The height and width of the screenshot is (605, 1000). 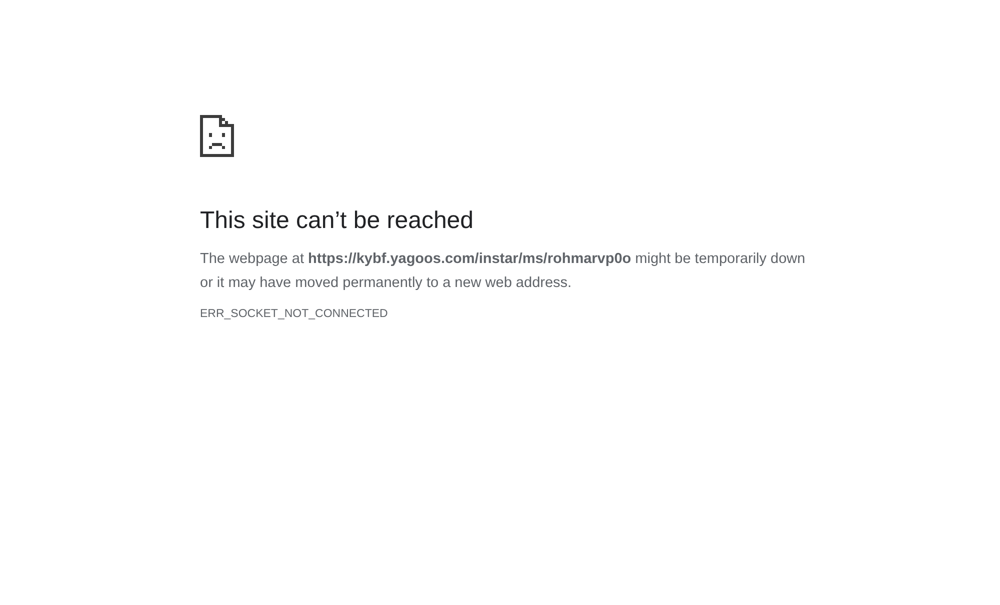 What do you see at coordinates (217, 136) in the screenshot?
I see `sad-page-icon` at bounding box center [217, 136].